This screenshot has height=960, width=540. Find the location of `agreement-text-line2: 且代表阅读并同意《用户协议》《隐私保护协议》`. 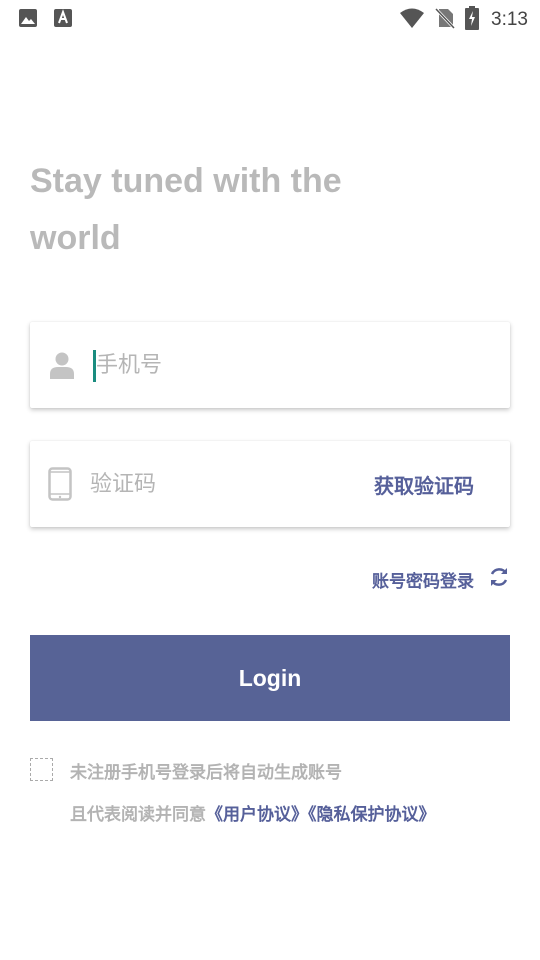

agreement-text-line2: 且代表阅读并同意《用户协议》《隐私保护协议》 is located at coordinates (253, 812).